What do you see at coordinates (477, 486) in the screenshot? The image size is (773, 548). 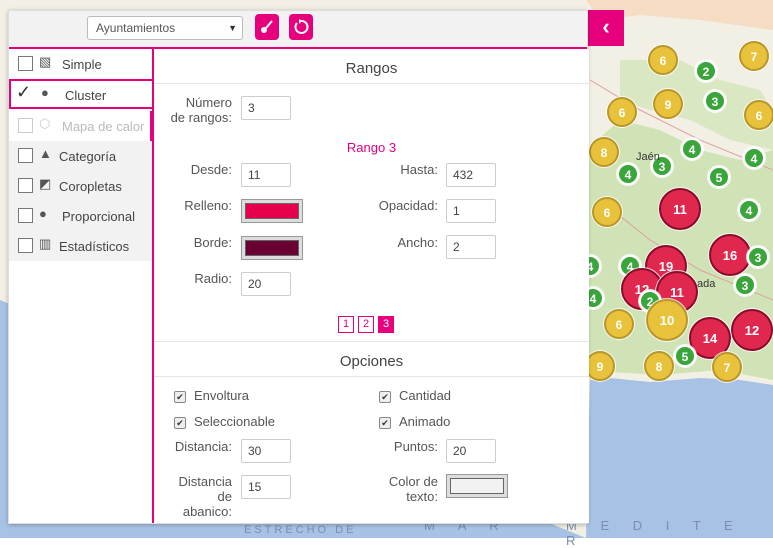 I see `color-texto-picker` at bounding box center [477, 486].